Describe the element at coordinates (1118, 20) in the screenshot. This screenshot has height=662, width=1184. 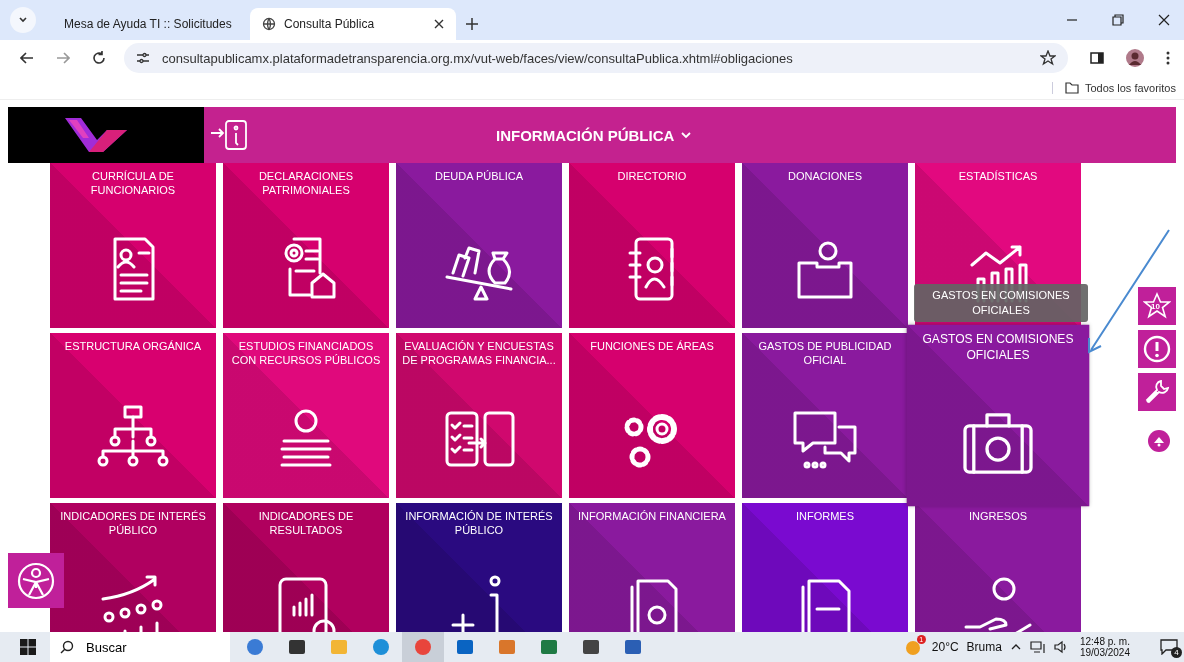
I see `restore-icon` at that location.